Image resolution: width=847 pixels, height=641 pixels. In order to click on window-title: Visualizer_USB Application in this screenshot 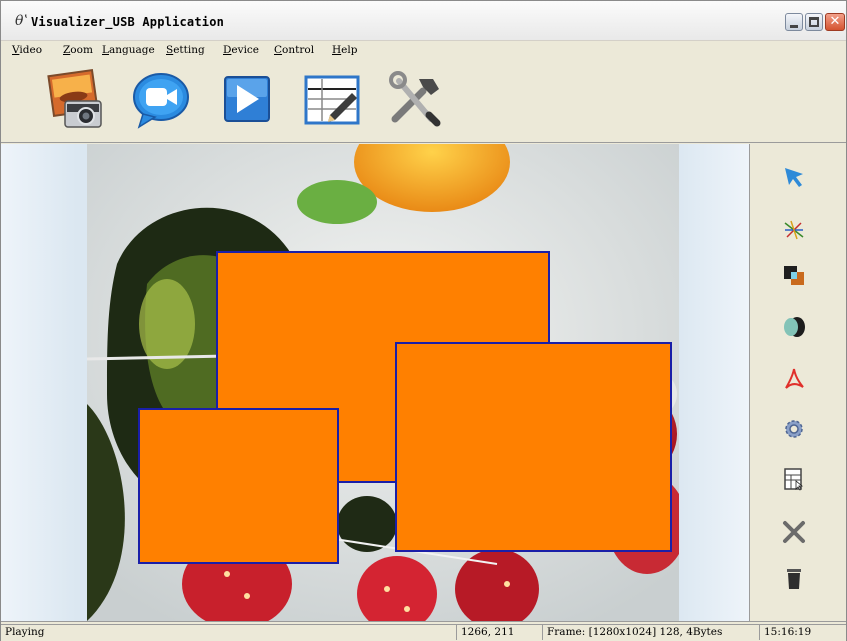, I will do `click(128, 22)`.